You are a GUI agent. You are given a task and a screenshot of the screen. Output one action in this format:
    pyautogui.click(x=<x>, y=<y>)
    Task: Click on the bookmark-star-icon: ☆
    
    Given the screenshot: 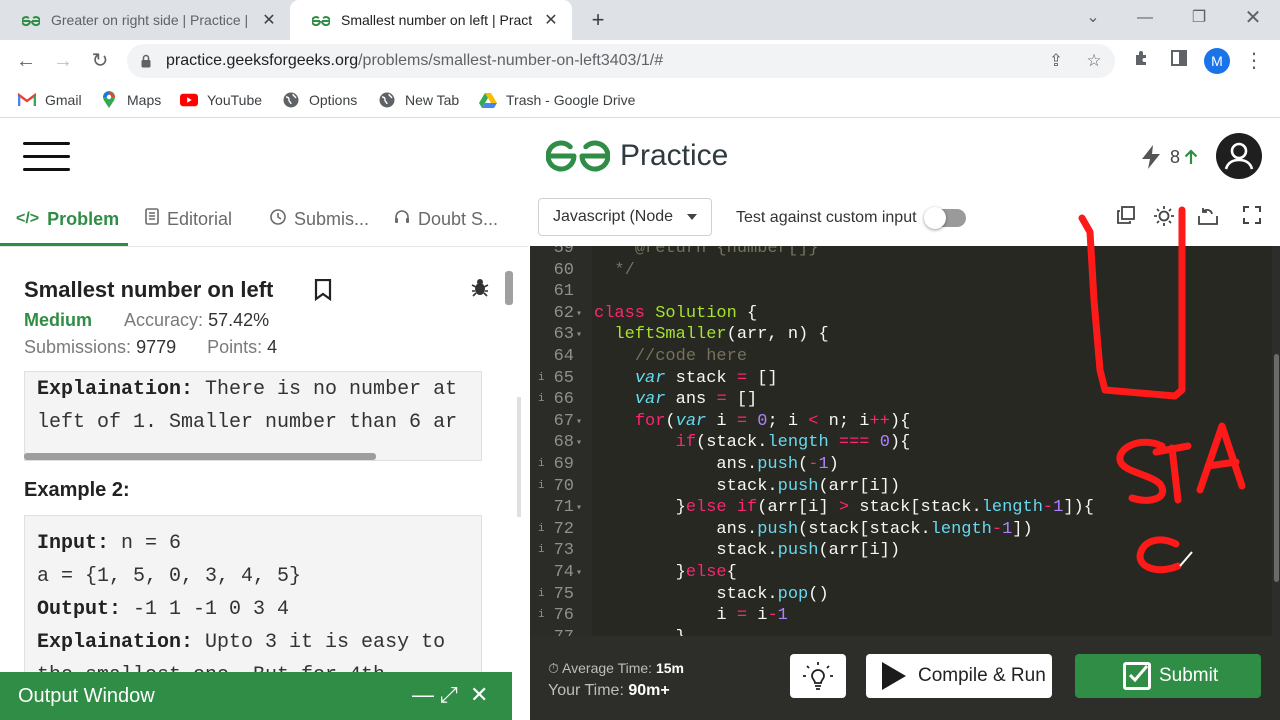 What is the action you would take?
    pyautogui.click(x=1094, y=61)
    